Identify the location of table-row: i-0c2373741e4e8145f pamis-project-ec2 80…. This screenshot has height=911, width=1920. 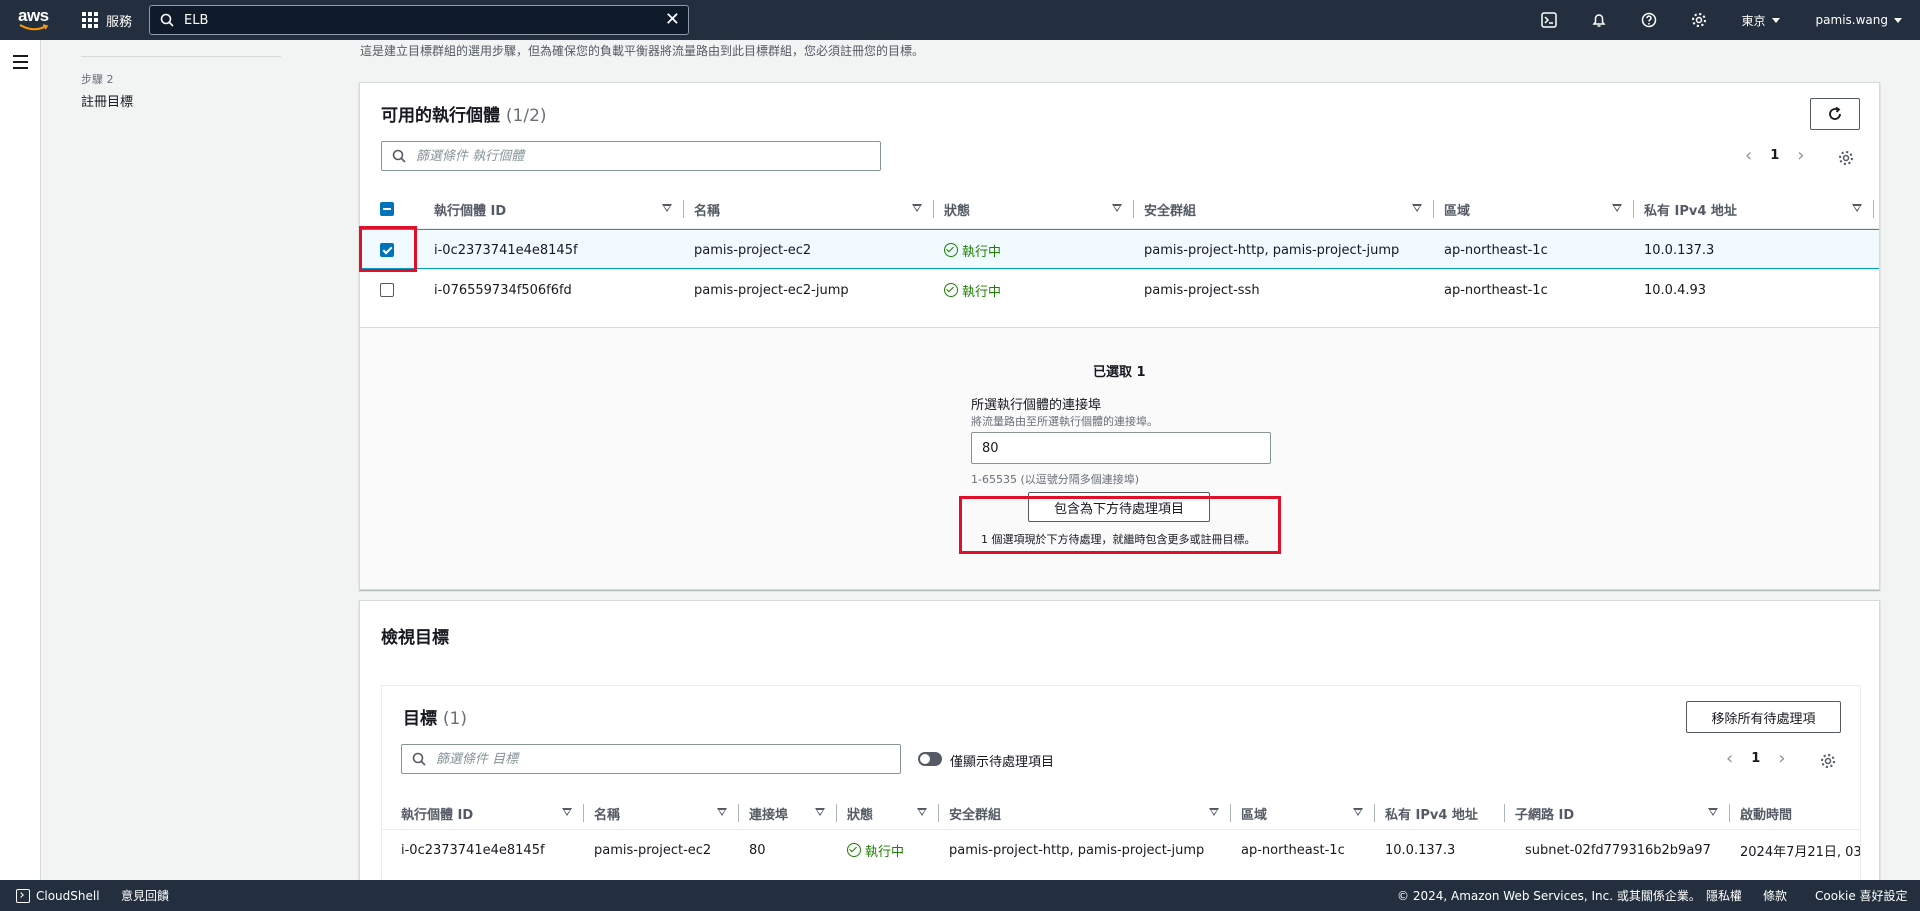
(1121, 850).